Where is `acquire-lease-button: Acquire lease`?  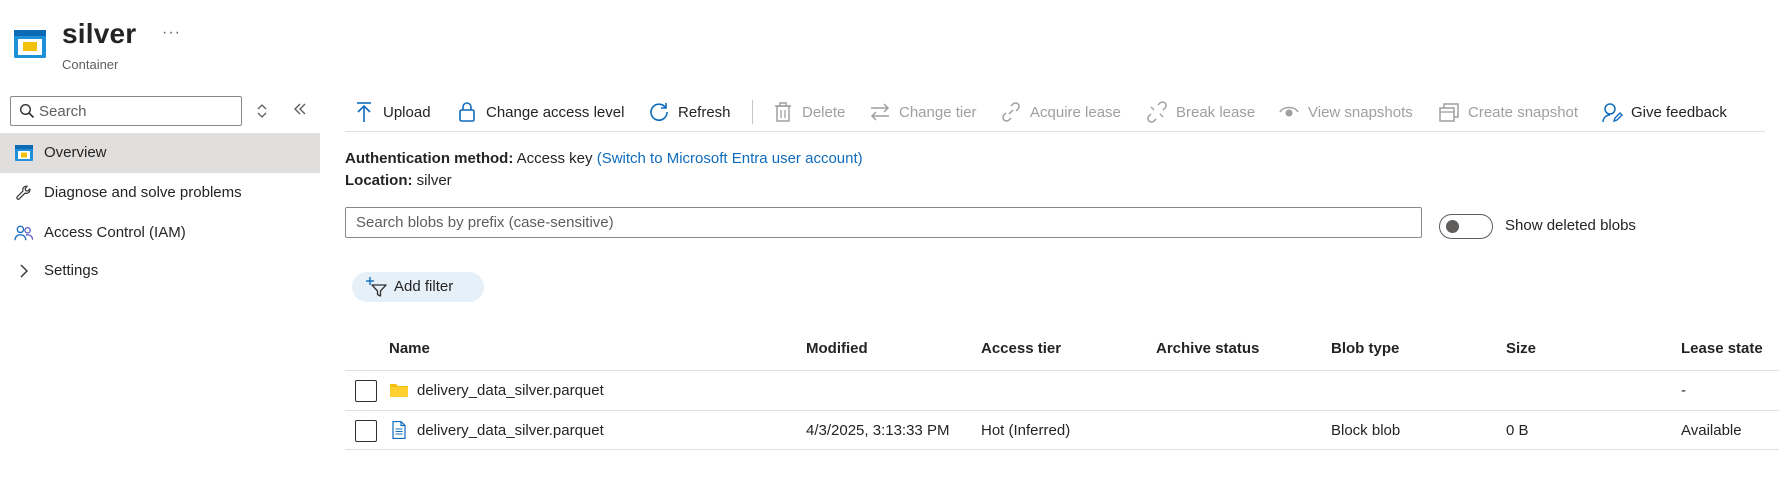 acquire-lease-button: Acquire lease is located at coordinates (1060, 112).